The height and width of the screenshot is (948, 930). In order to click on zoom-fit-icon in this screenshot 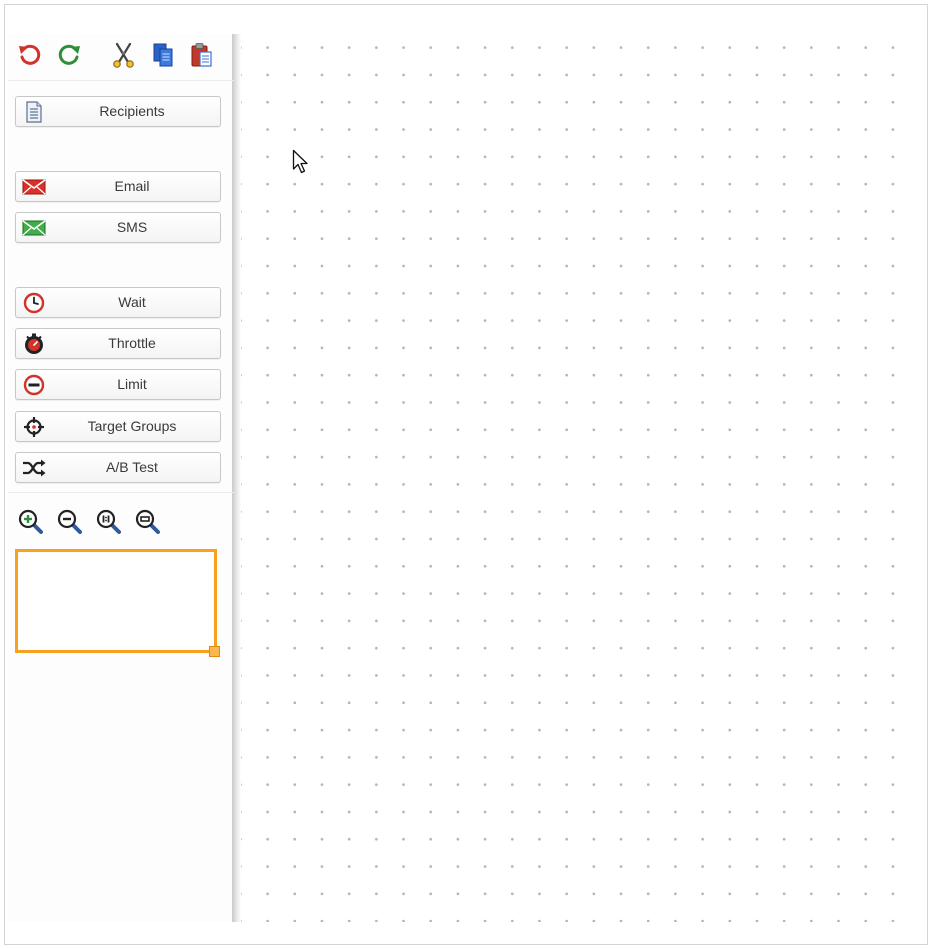, I will do `click(147, 521)`.